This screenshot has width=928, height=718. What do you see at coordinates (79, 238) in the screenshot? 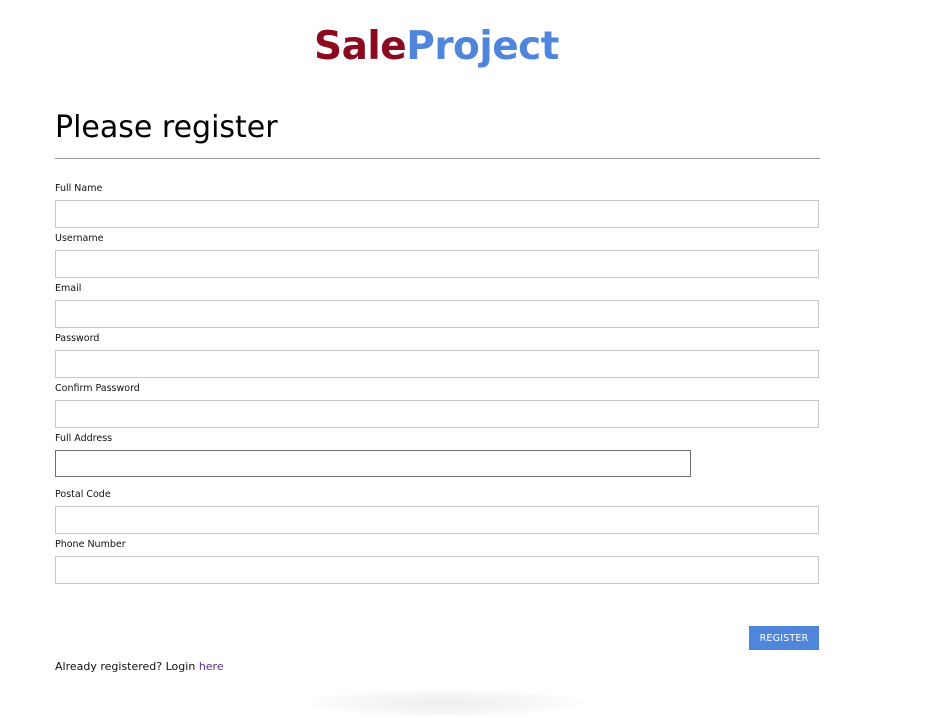
I see `username-label: Username` at bounding box center [79, 238].